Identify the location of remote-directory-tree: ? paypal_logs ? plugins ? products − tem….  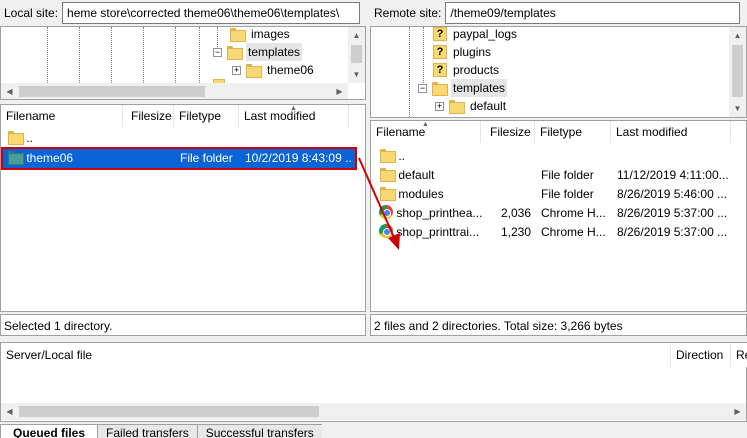
(558, 72).